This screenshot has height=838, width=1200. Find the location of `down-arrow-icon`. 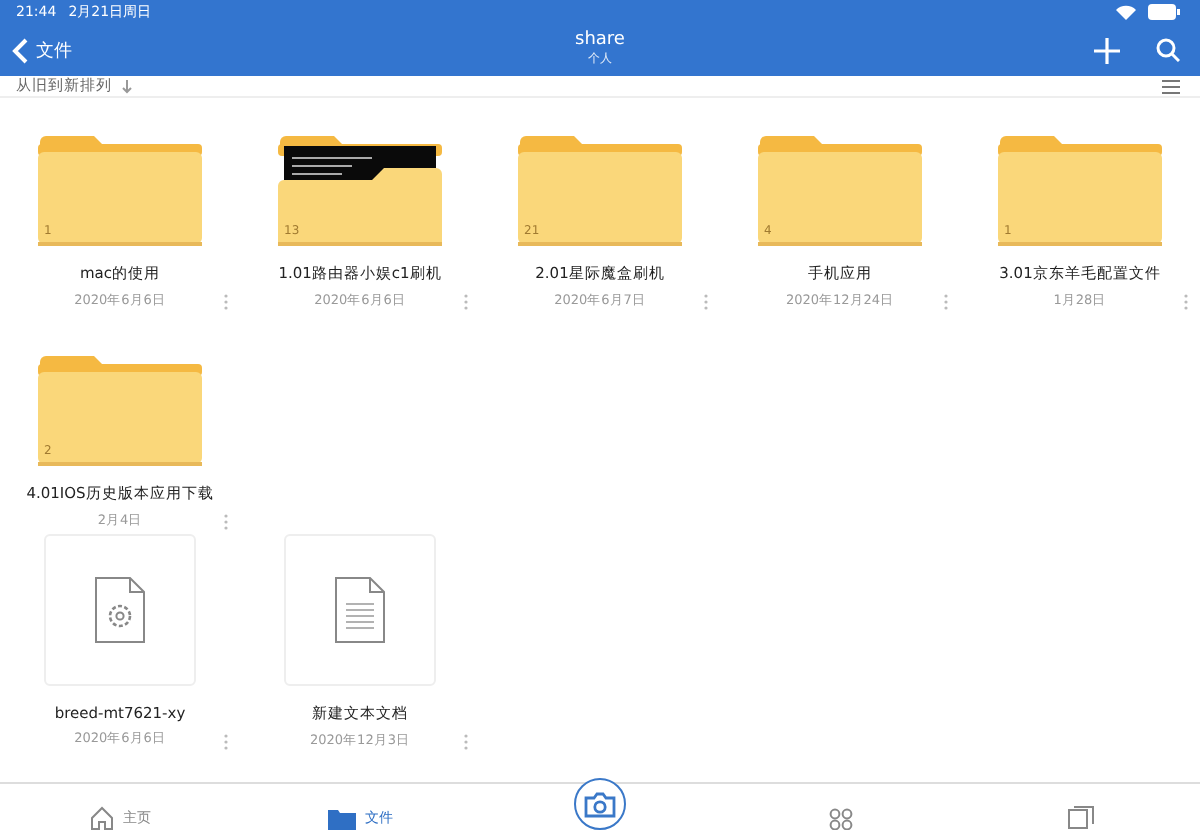

down-arrow-icon is located at coordinates (127, 86).